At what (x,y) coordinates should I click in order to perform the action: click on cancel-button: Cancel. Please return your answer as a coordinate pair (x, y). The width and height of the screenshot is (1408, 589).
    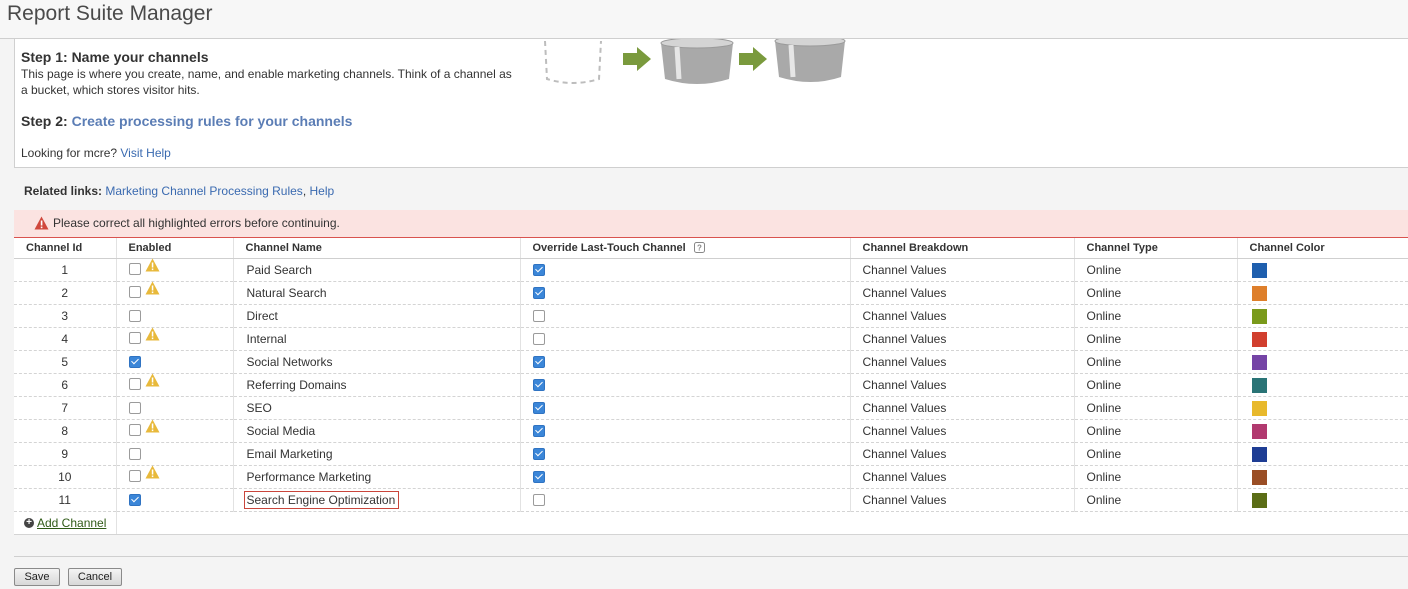
    Looking at the image, I should click on (95, 577).